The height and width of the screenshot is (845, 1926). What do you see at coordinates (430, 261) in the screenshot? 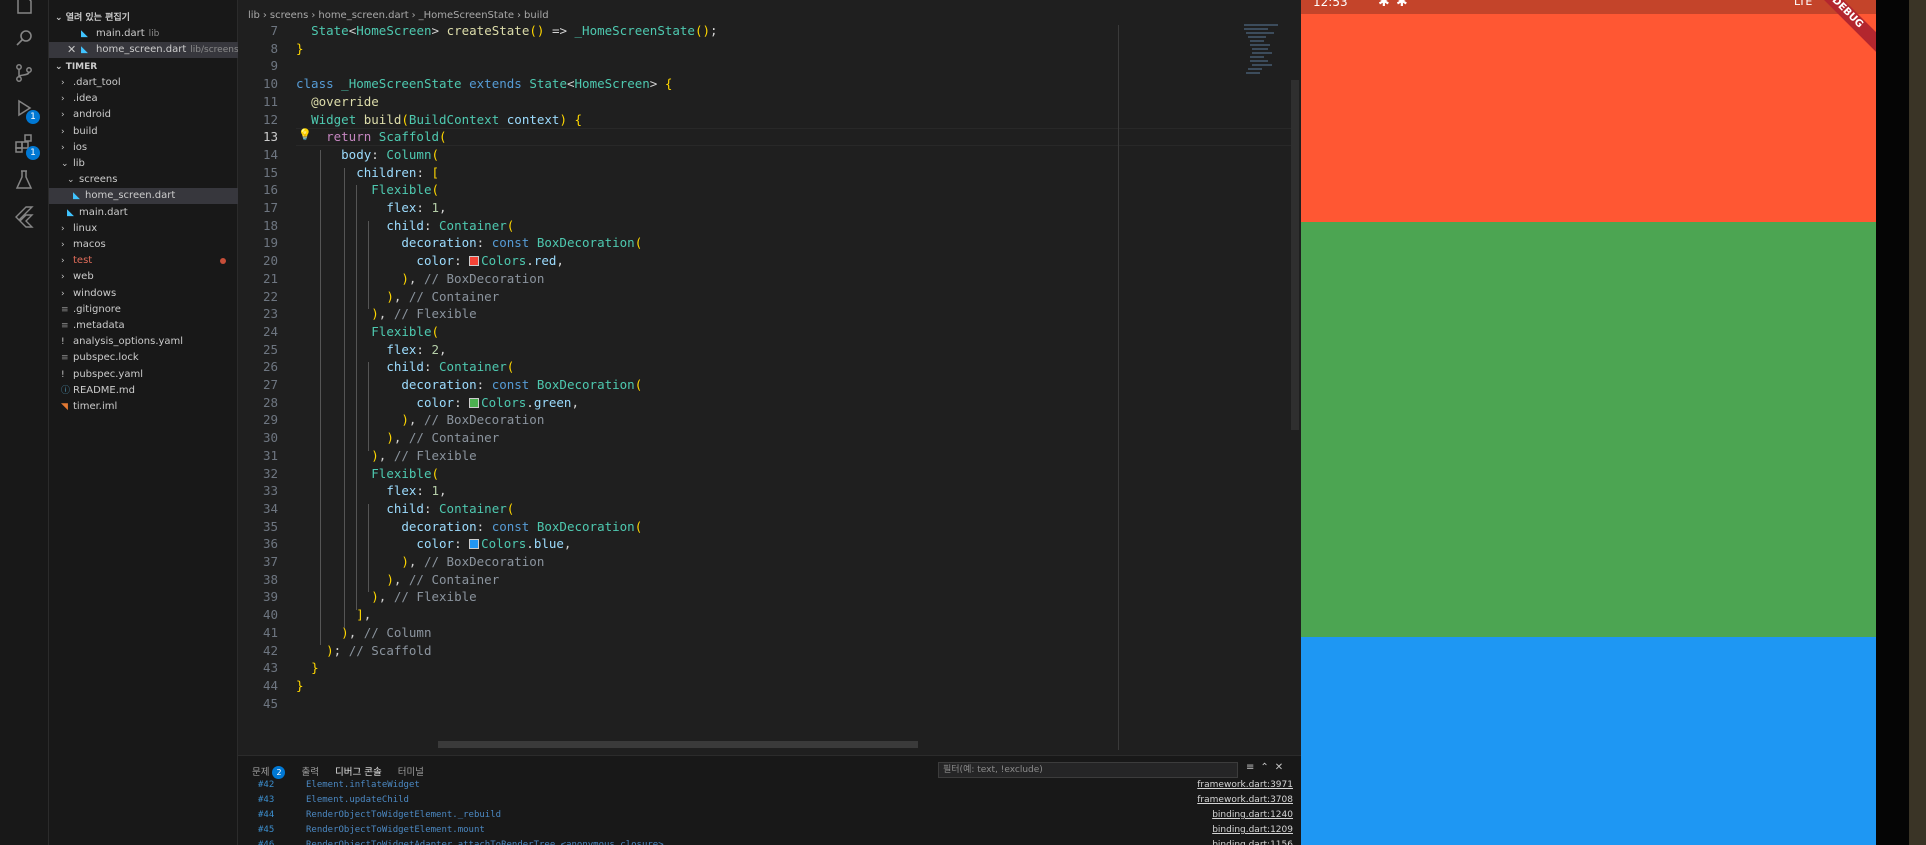
I see `code-line: color: Colors.red,` at bounding box center [430, 261].